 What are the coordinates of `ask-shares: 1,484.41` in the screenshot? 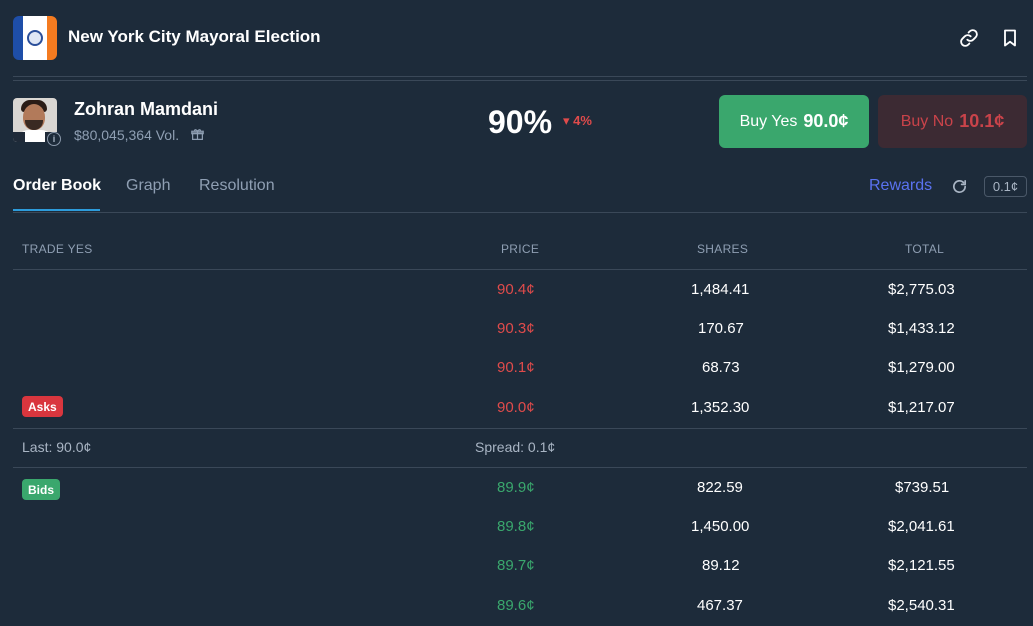 It's located at (720, 289).